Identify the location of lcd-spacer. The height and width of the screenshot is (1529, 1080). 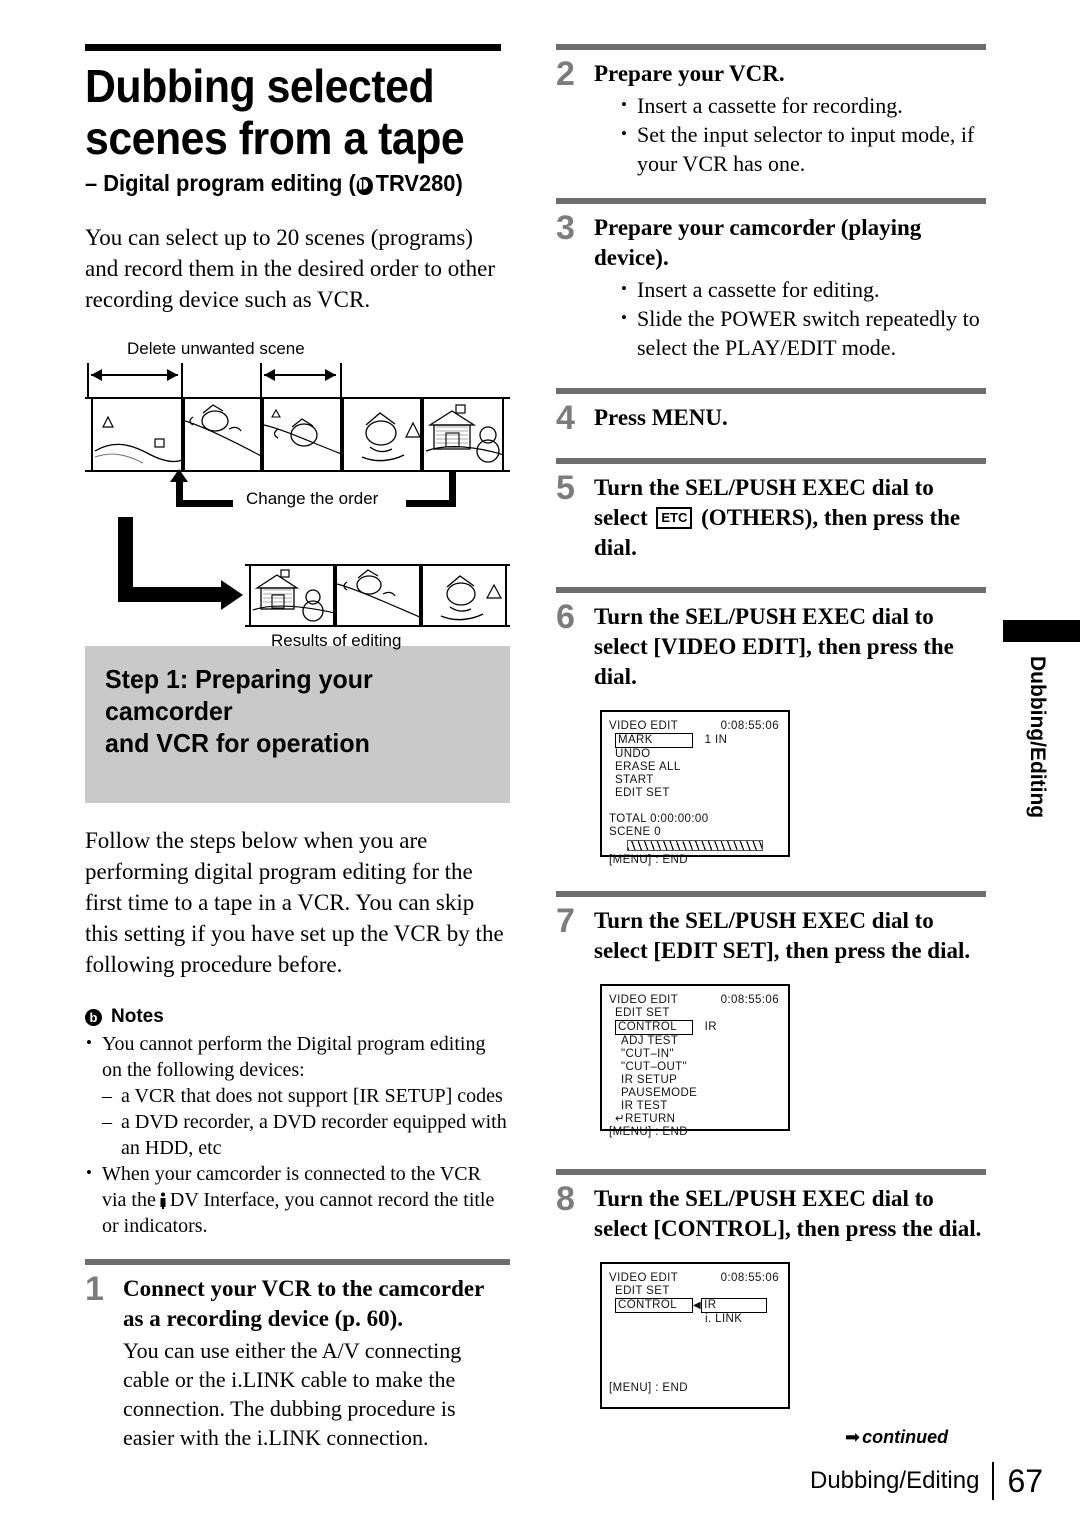
(695, 1354).